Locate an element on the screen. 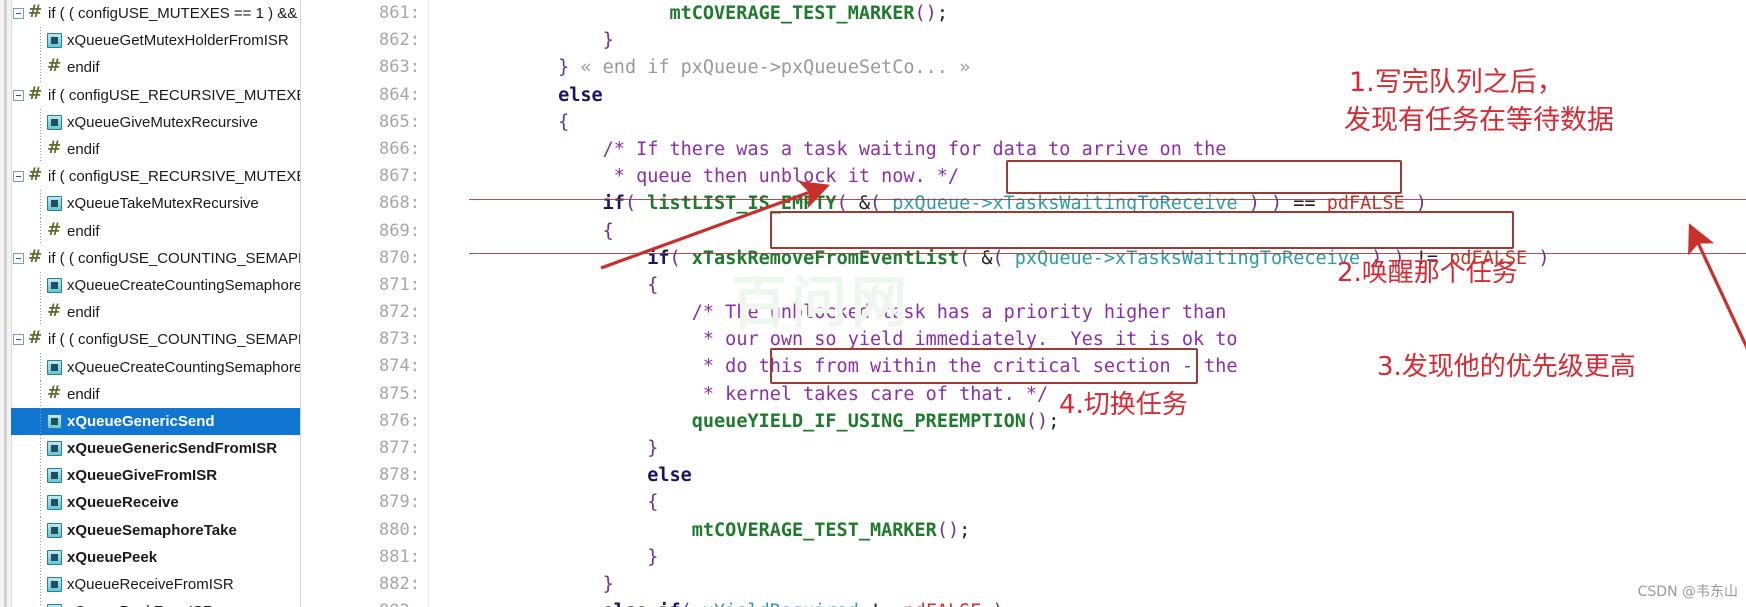  editor-left-margin is located at coordinates (312, 303).